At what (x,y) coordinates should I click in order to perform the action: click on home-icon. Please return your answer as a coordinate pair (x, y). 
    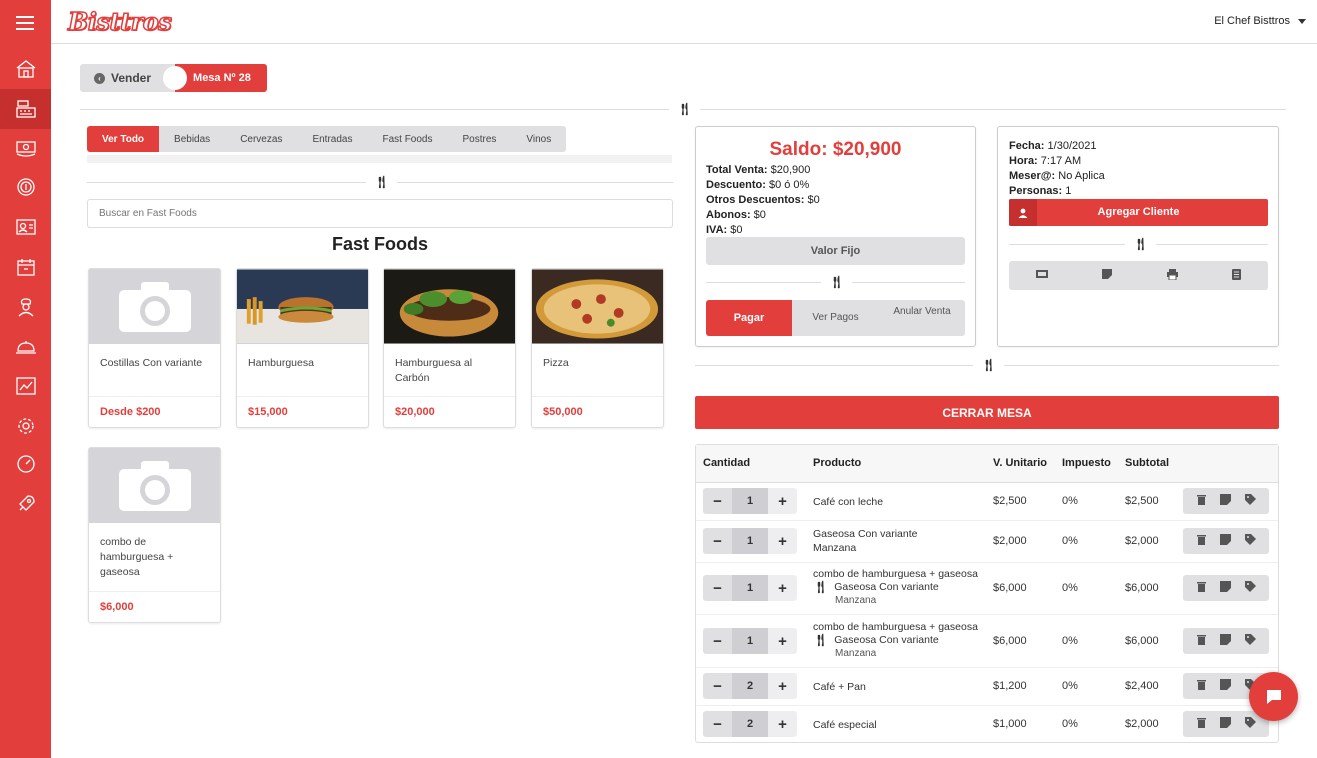
    Looking at the image, I should click on (25, 69).